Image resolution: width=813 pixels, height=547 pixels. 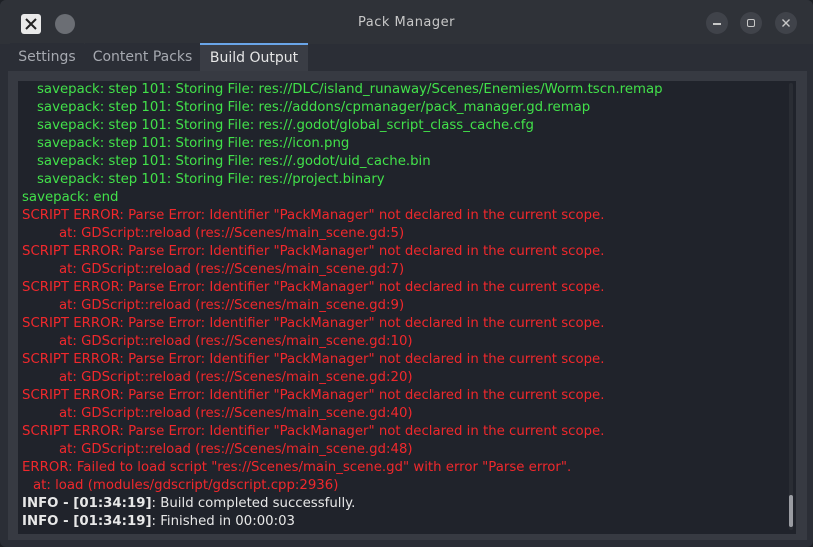 I want to click on console-line: savepack: end, so click(x=402, y=198).